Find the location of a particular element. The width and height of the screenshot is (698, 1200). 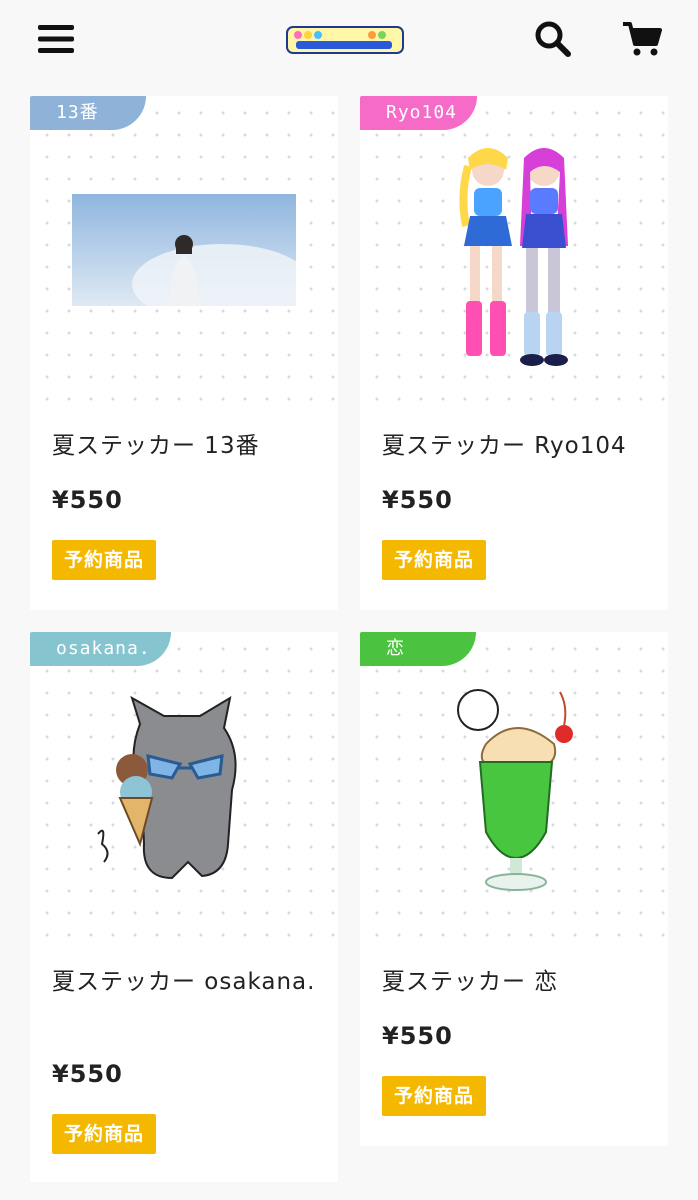

artist-tag: osakana. is located at coordinates (100, 649).